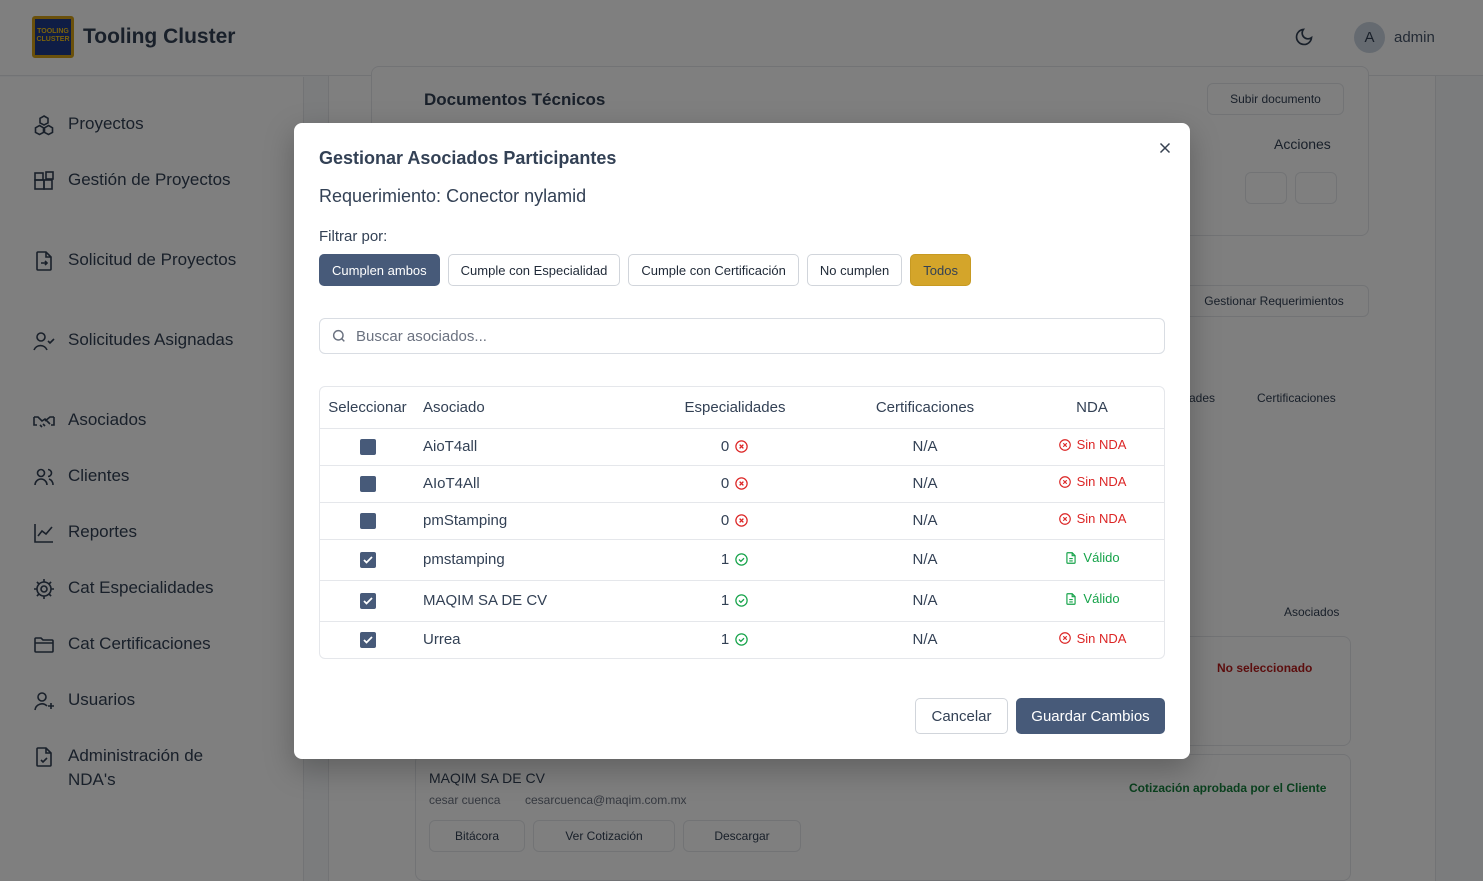 The image size is (1483, 881). What do you see at coordinates (353, 236) in the screenshot?
I see `filter-label: Filtrar por:` at bounding box center [353, 236].